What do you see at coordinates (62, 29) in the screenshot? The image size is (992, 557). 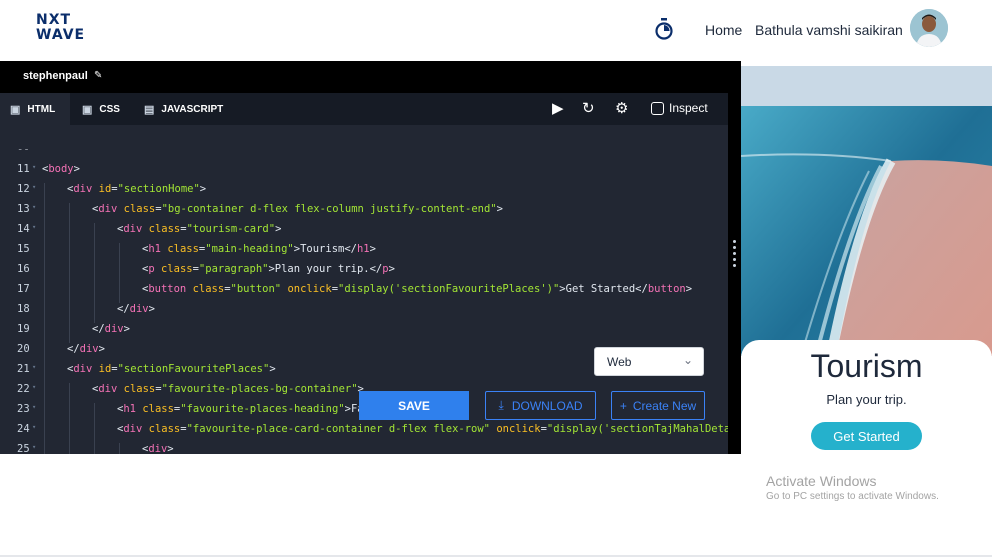 I see `nxtwave-logo: NXT WAVE` at bounding box center [62, 29].